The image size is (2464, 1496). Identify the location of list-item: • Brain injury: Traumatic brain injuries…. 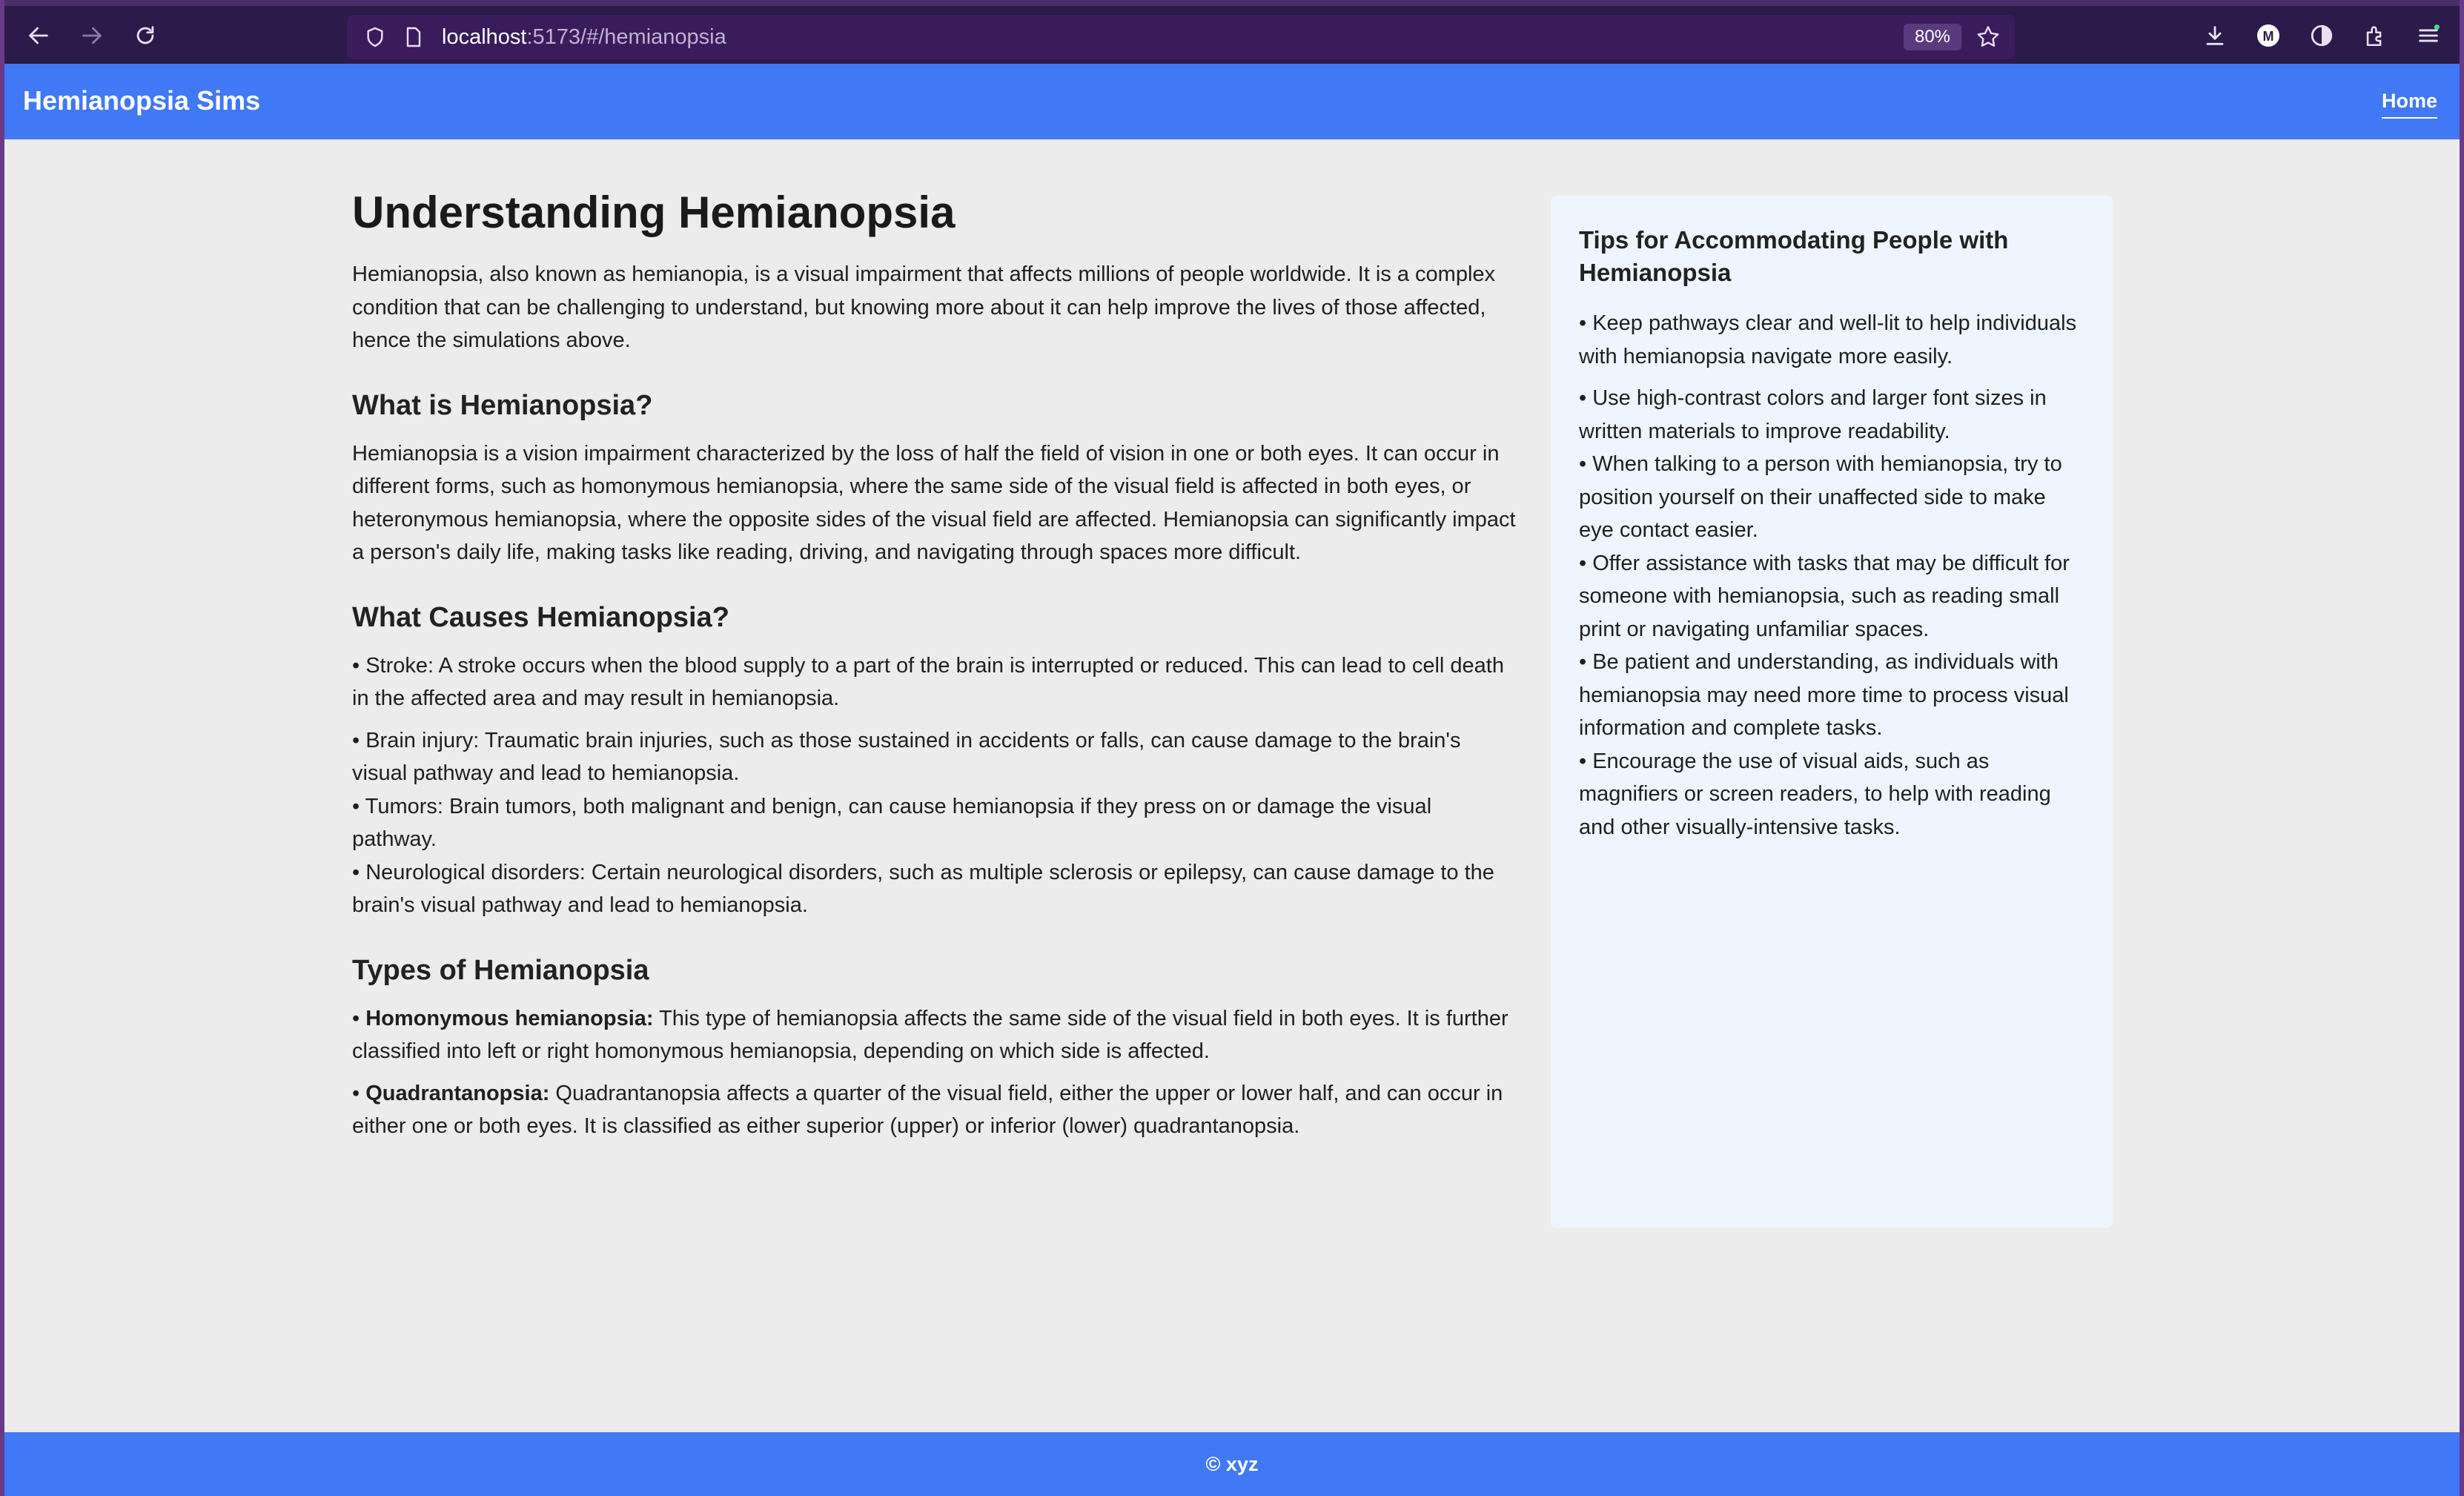
(906, 757).